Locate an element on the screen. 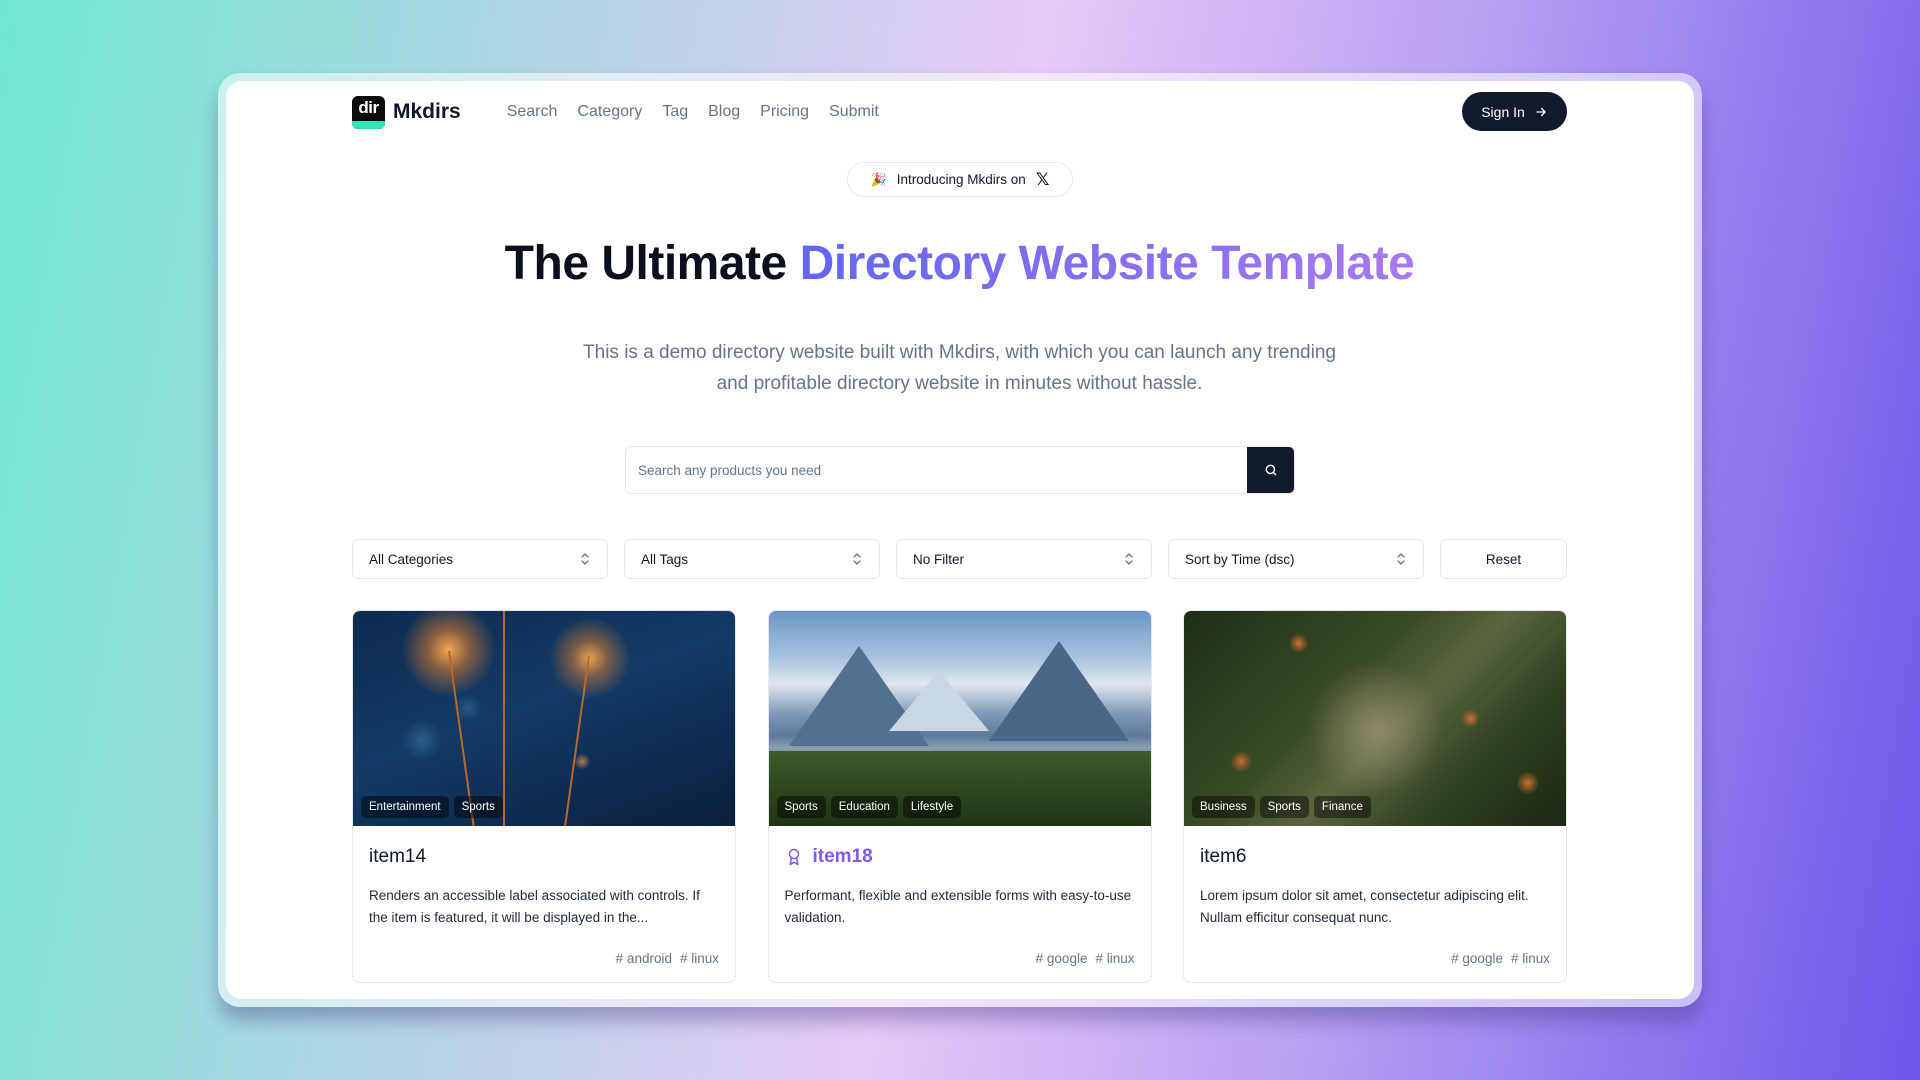 The width and height of the screenshot is (1920, 1080). search-button is located at coordinates (1270, 470).